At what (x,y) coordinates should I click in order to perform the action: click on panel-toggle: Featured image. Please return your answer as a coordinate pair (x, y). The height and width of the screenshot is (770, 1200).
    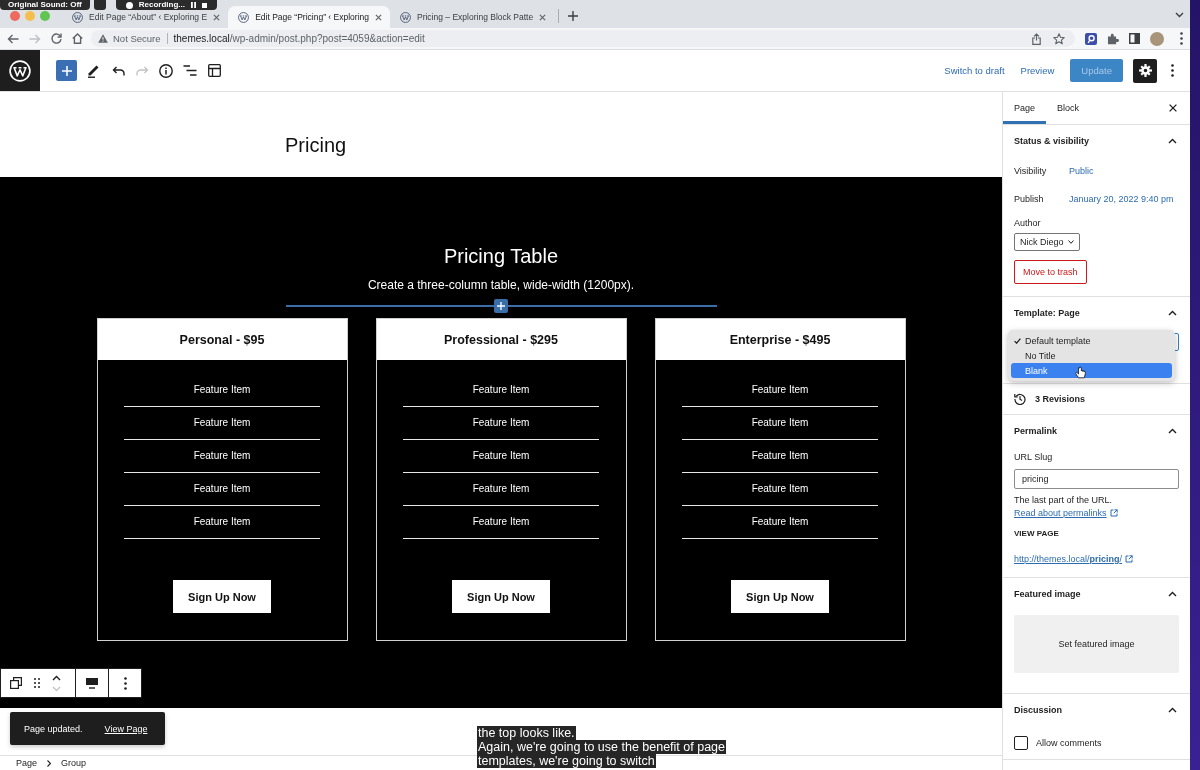
    Looking at the image, I should click on (1096, 594).